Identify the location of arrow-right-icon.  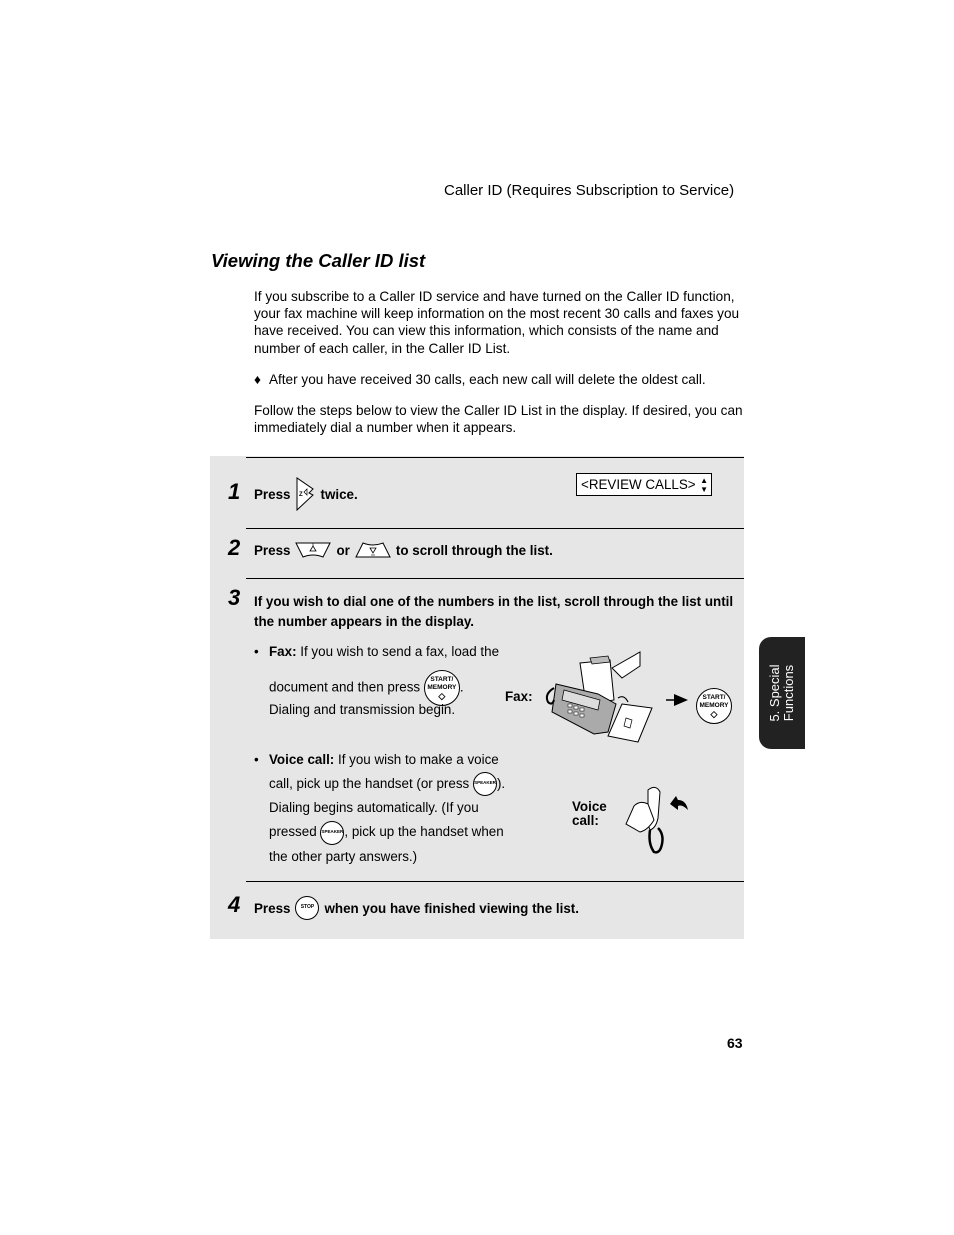
(677, 700).